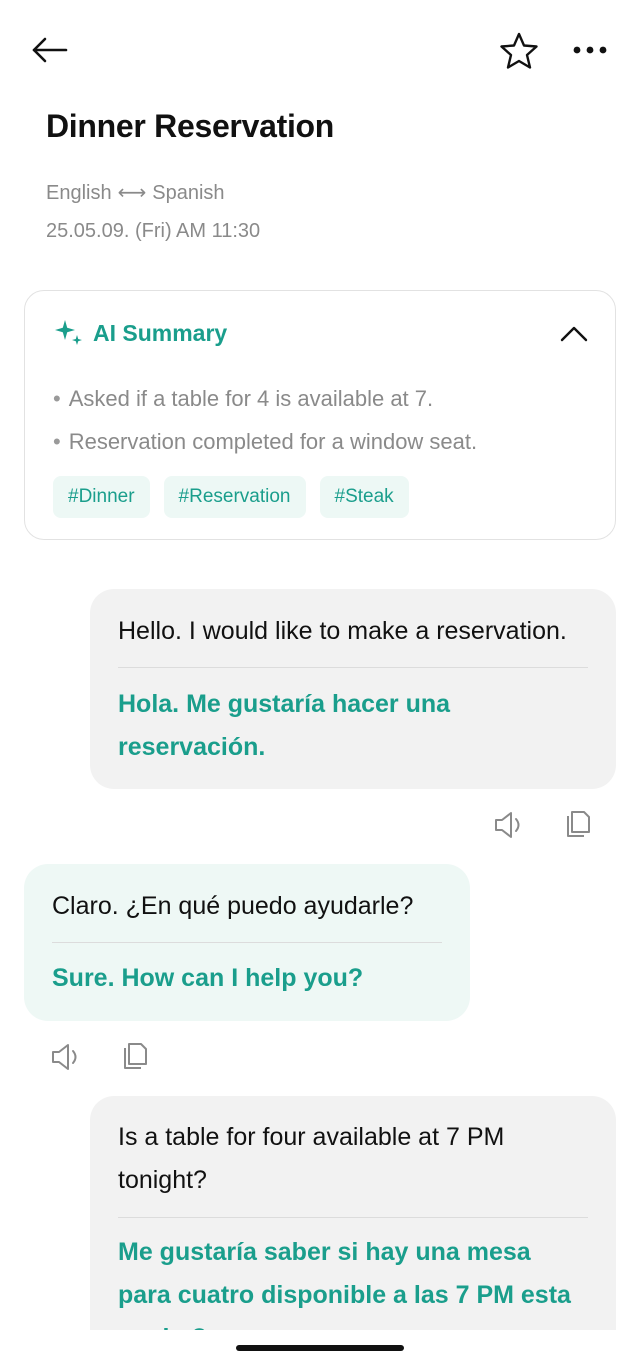  Describe the element at coordinates (188, 193) in the screenshot. I see `target-language: Spanish` at that location.